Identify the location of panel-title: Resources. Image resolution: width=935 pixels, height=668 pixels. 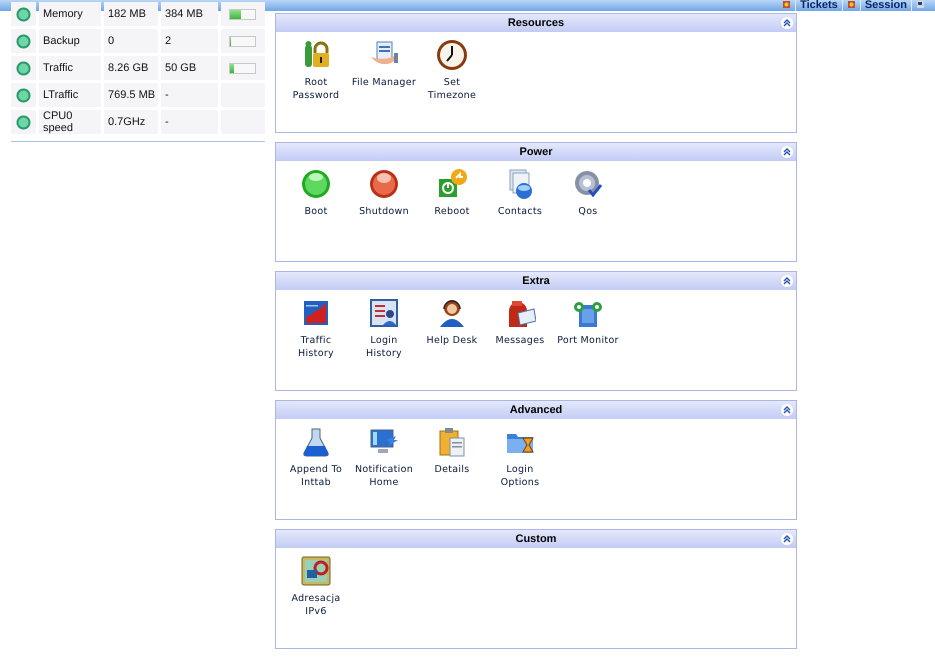
(536, 23).